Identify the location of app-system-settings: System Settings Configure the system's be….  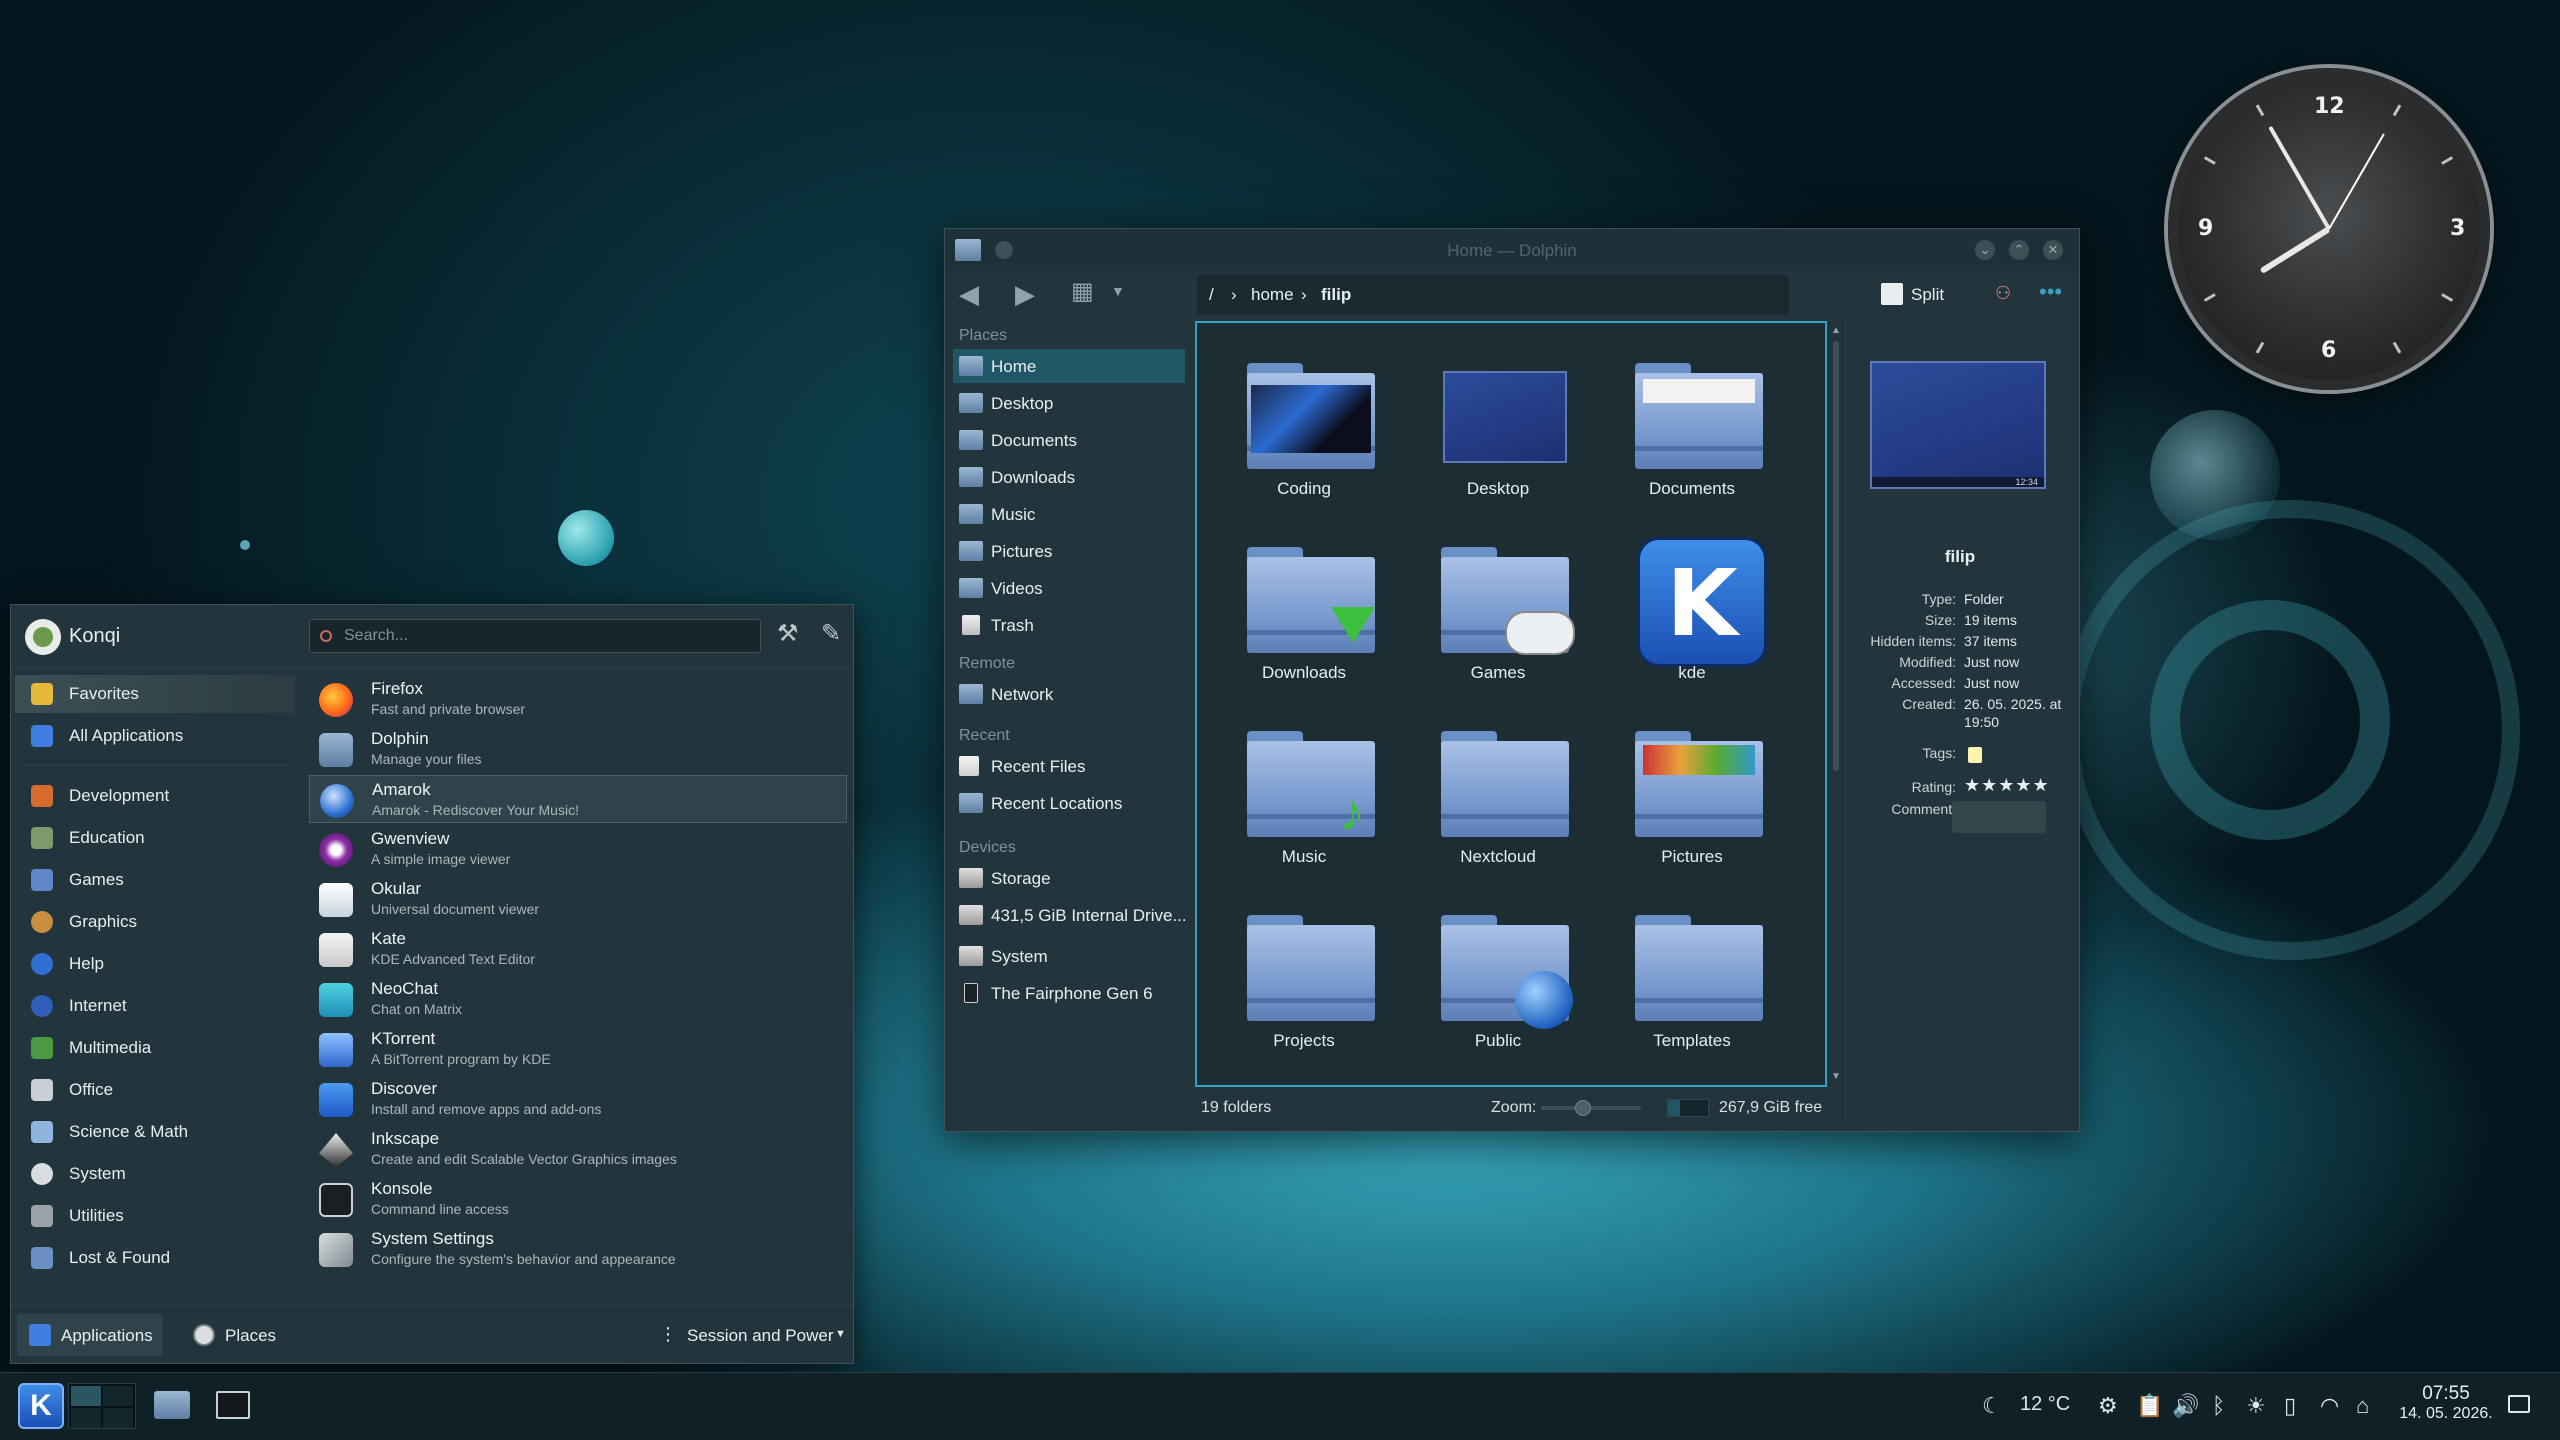
(578, 1249).